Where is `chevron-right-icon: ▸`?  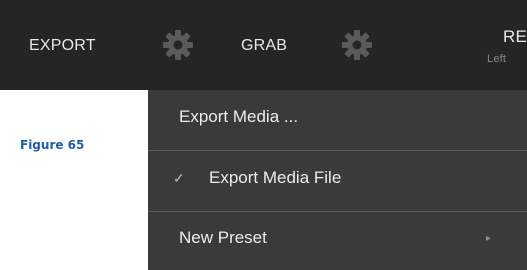 chevron-right-icon: ▸ is located at coordinates (489, 238).